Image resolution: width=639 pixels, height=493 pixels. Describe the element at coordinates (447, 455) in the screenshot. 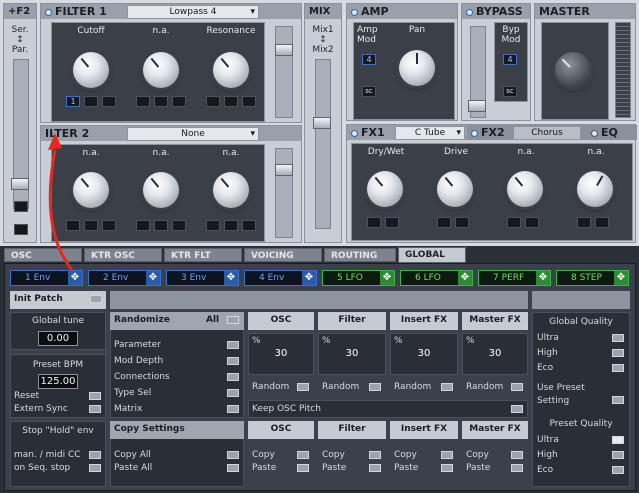

I see `insert-fx-copy-checkbox` at that location.